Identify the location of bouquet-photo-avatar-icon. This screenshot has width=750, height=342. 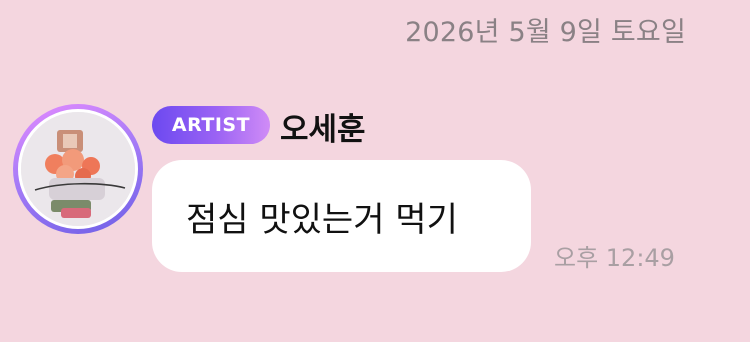
(78, 169).